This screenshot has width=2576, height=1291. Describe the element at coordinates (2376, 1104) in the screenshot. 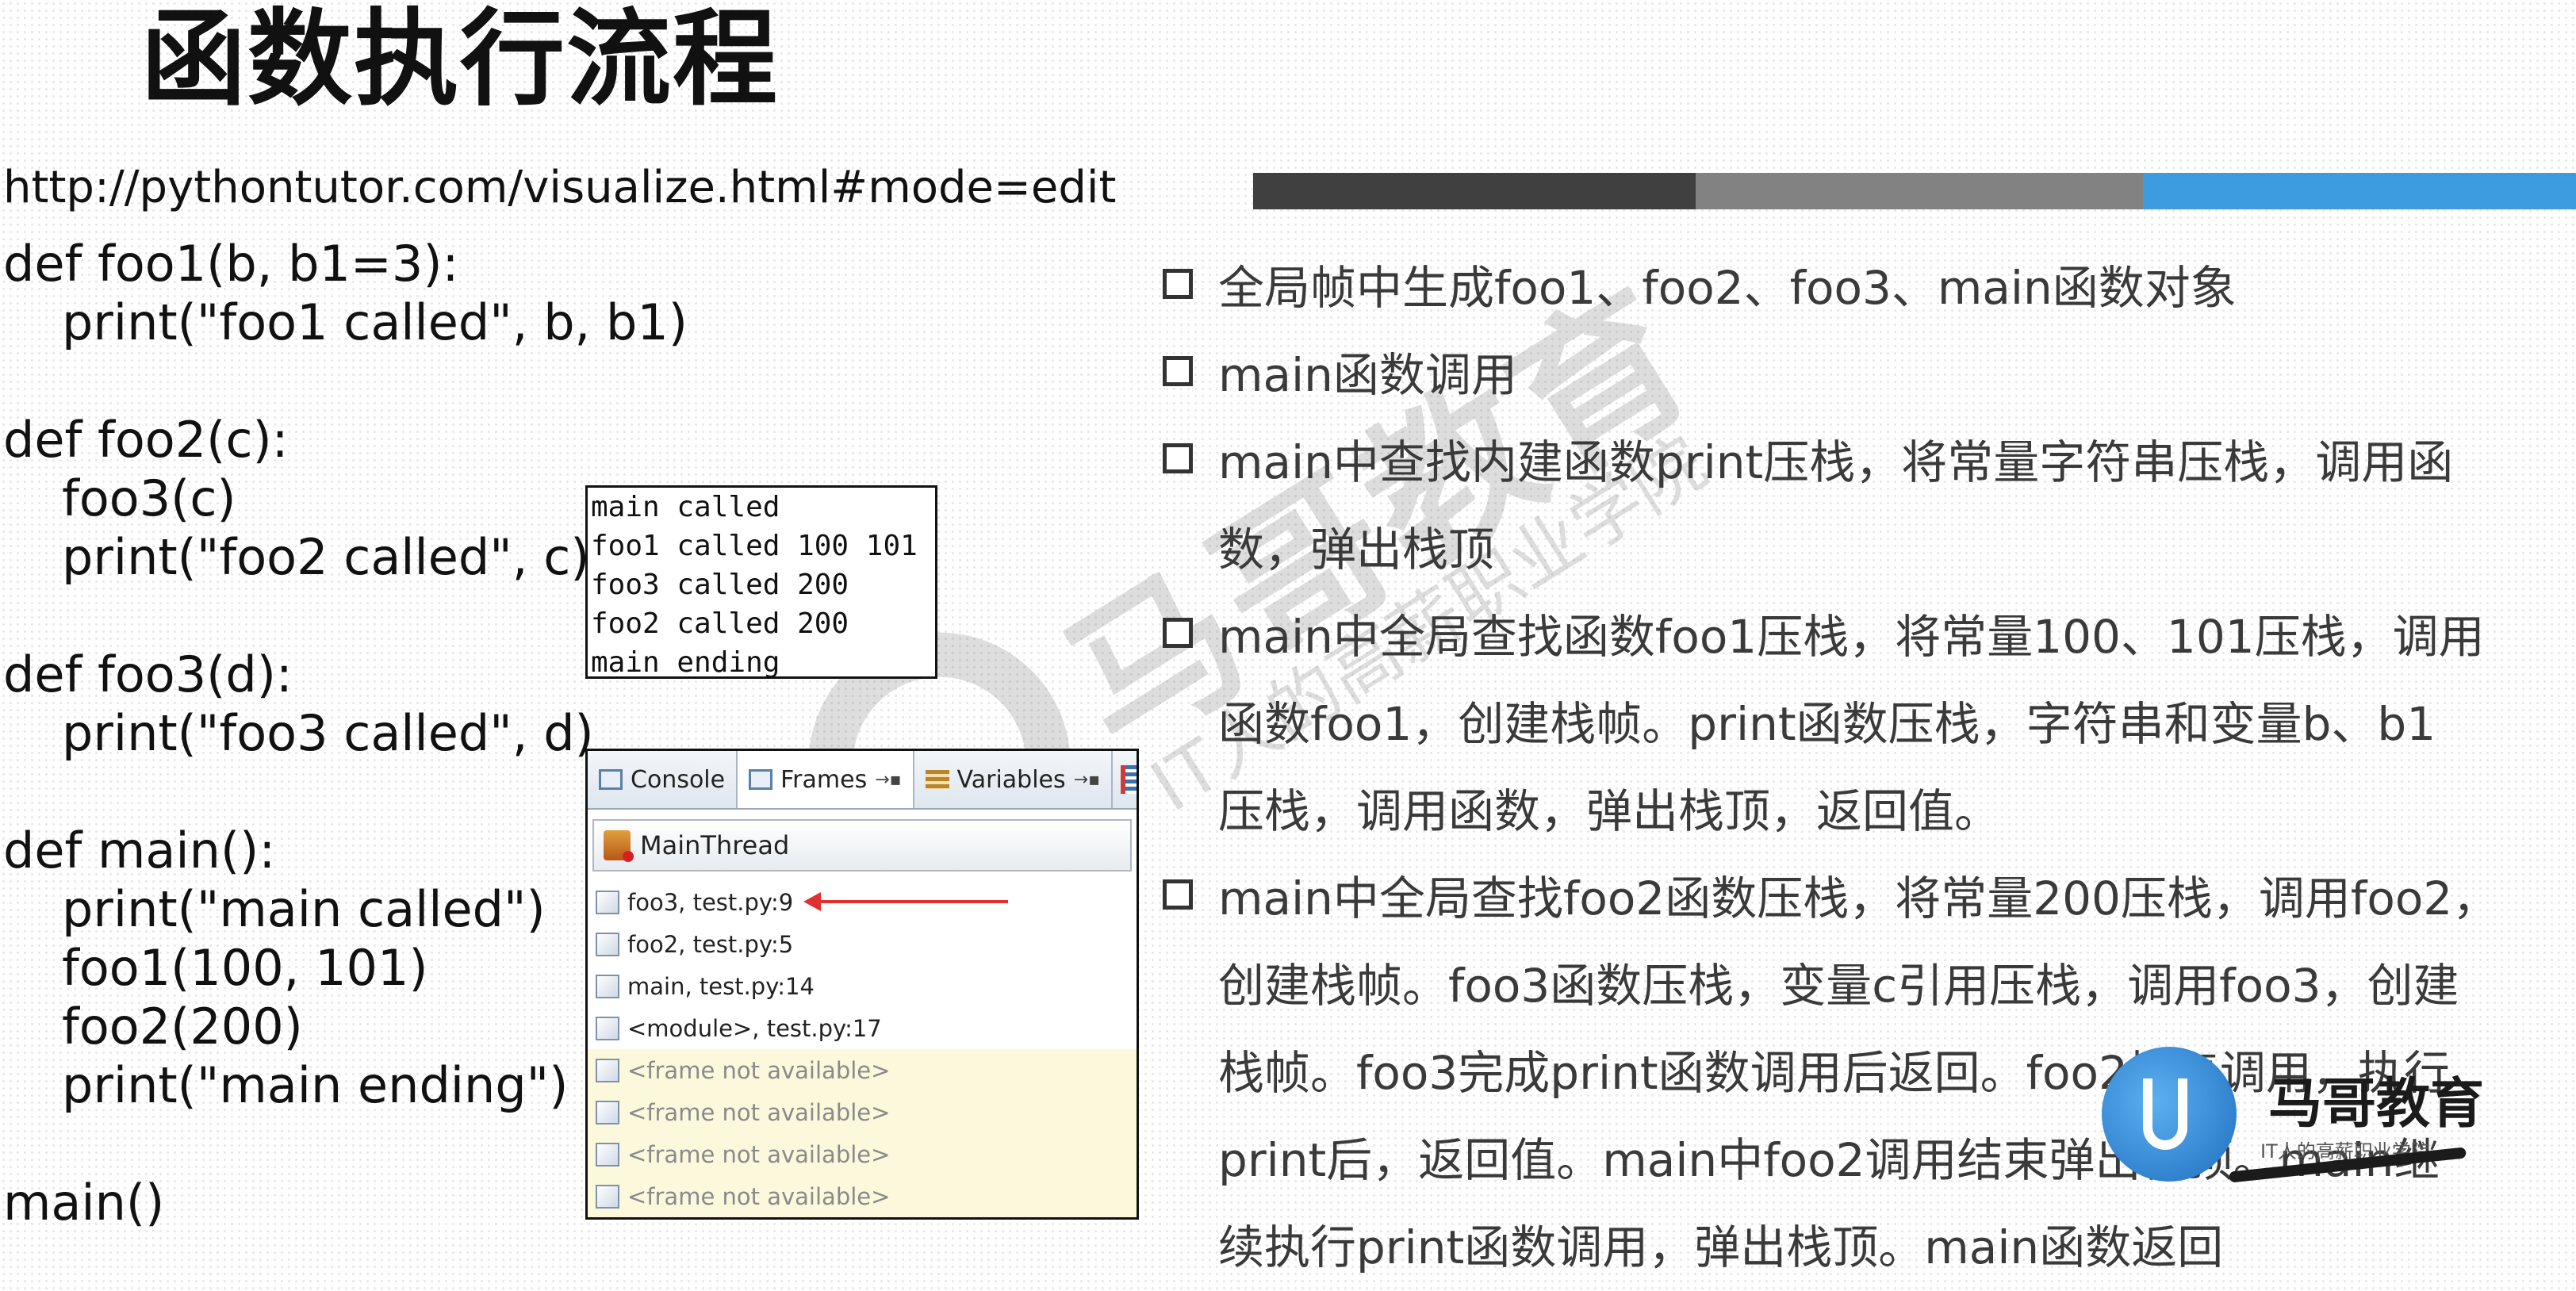

I see `logo-name: 马哥教育` at that location.